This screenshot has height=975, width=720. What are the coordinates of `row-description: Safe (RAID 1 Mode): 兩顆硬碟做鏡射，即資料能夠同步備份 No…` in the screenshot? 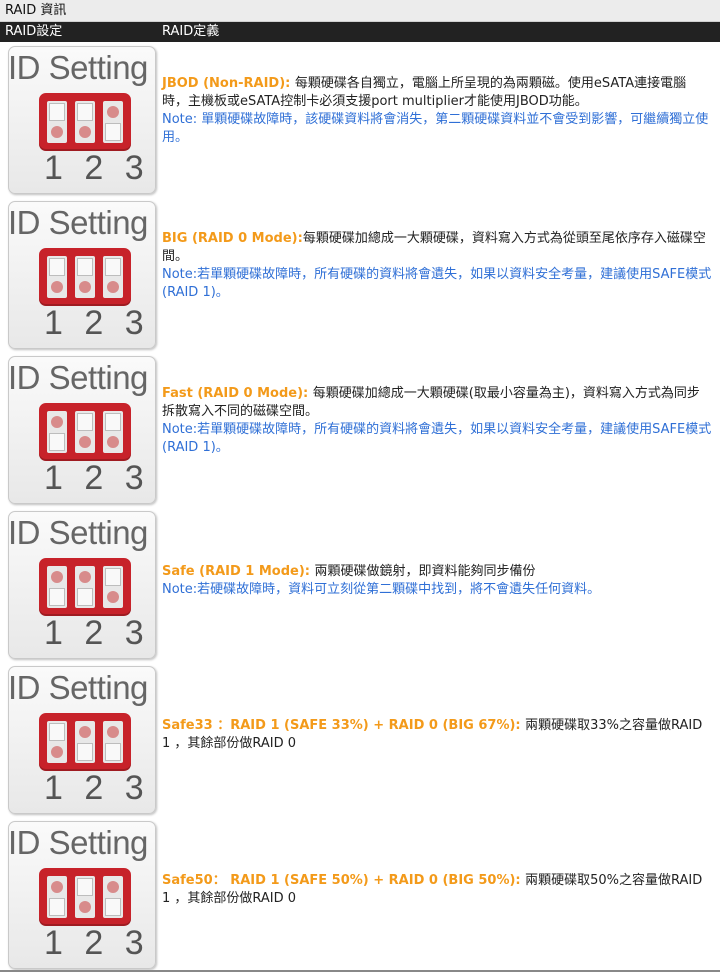 It's located at (437, 581).